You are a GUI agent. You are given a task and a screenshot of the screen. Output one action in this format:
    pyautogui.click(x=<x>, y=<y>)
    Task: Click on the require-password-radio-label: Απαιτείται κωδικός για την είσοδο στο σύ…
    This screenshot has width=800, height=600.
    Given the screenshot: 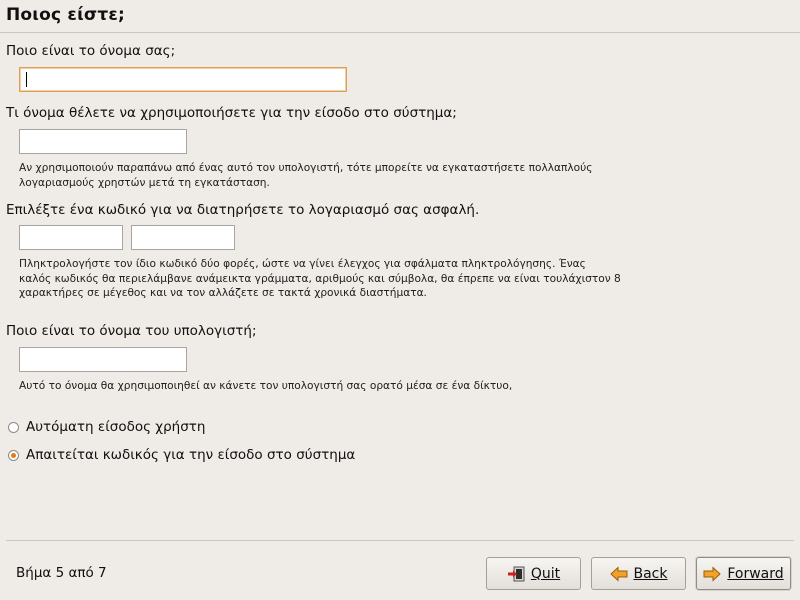 What is the action you would take?
    pyautogui.click(x=191, y=455)
    